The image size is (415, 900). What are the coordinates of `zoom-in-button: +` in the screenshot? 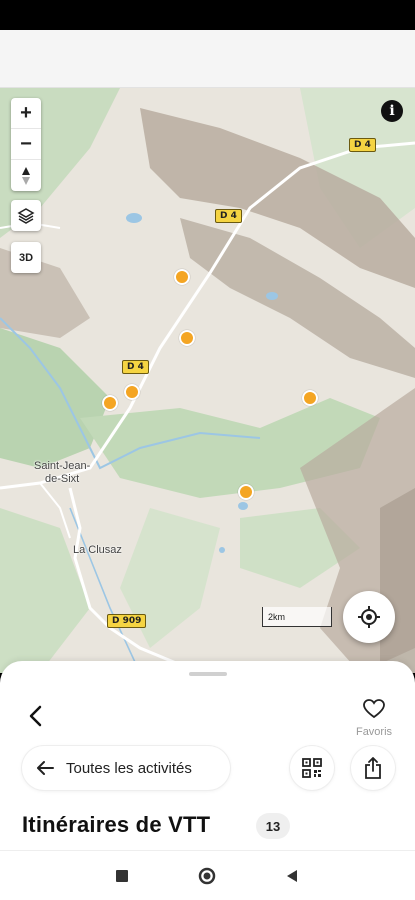 It's located at (26, 113).